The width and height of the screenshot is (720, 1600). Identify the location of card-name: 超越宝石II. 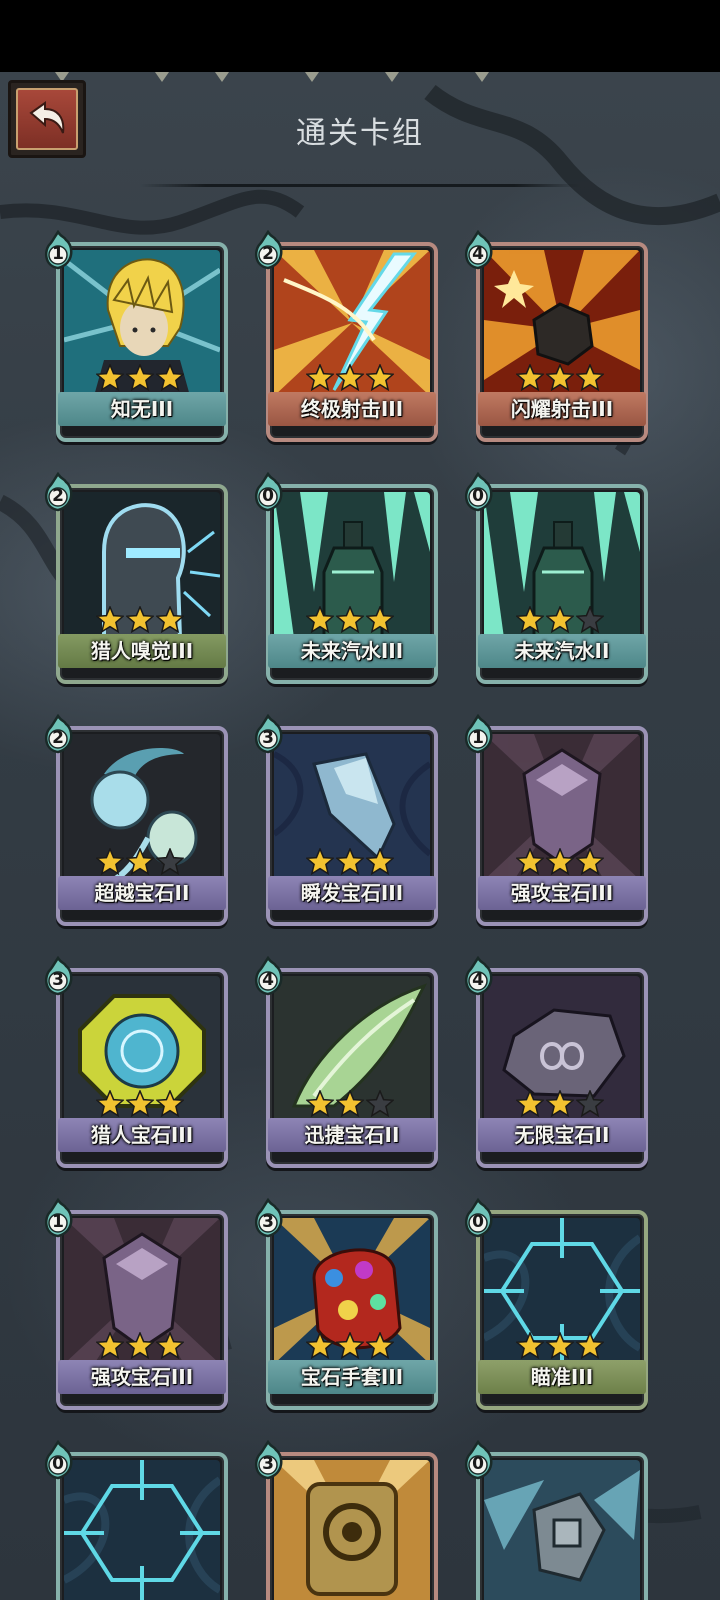
(142, 893).